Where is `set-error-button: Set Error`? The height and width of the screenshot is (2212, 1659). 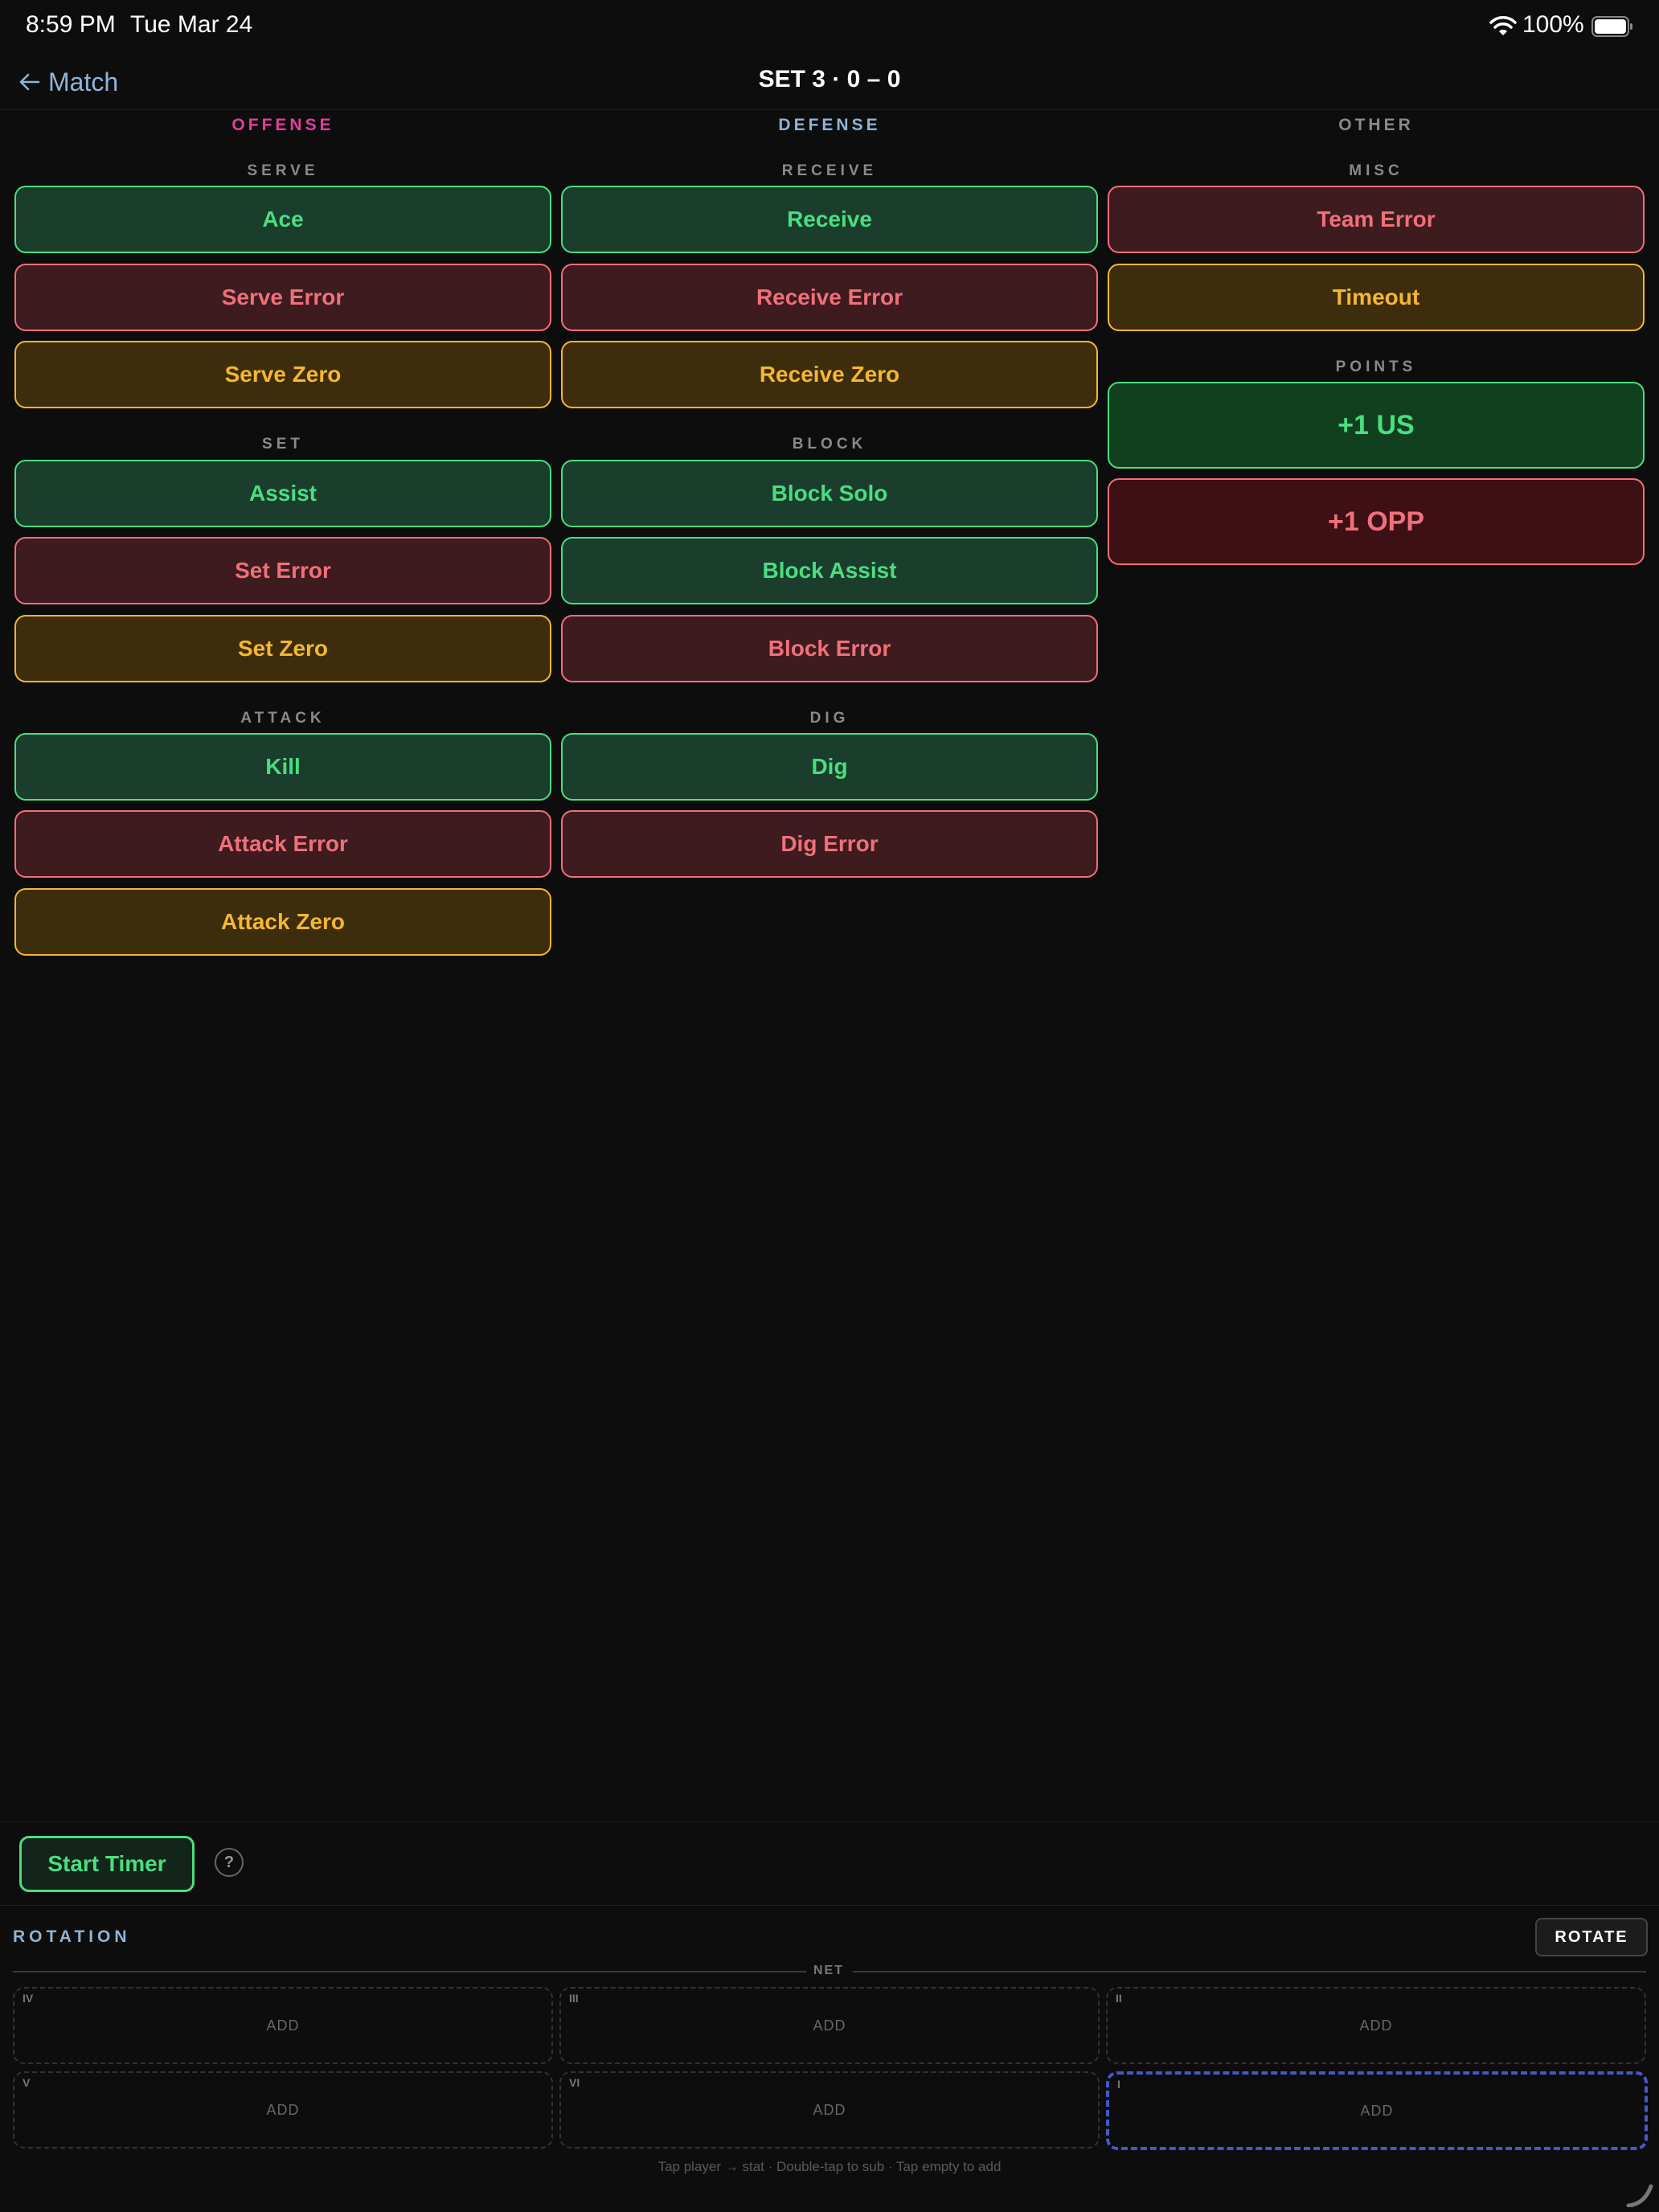
set-error-button: Set Error is located at coordinates (282, 570).